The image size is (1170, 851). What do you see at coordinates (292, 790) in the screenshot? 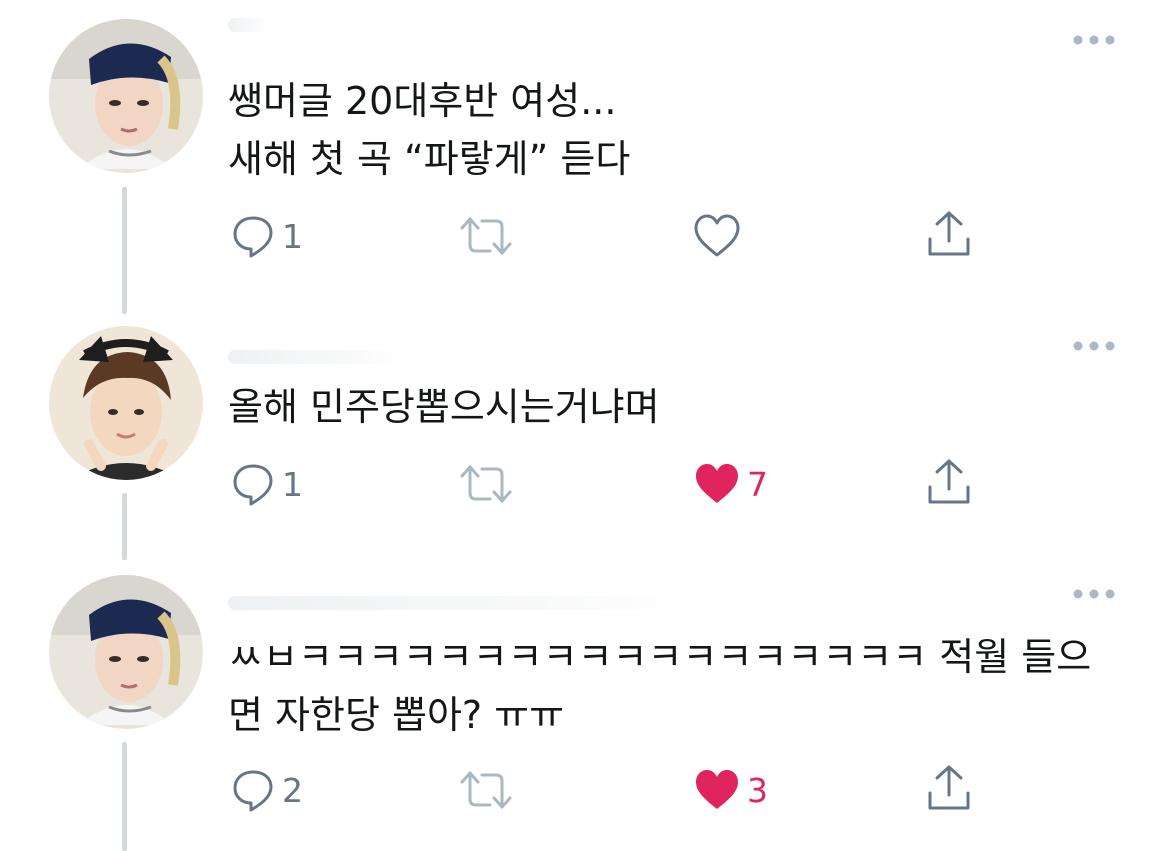
I see `reply-count: 2` at bounding box center [292, 790].